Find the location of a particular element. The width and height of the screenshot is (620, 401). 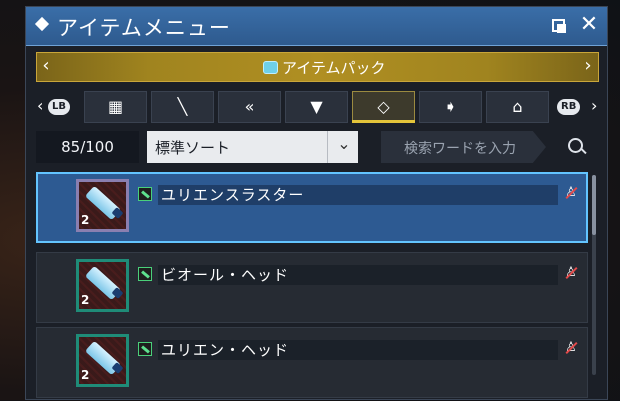

rb-button: RB is located at coordinates (569, 107).